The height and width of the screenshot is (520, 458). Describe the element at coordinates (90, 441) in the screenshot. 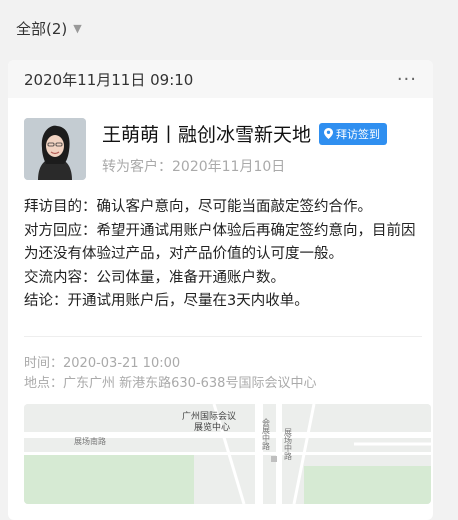

I see `map-road-label: 展场南路` at that location.